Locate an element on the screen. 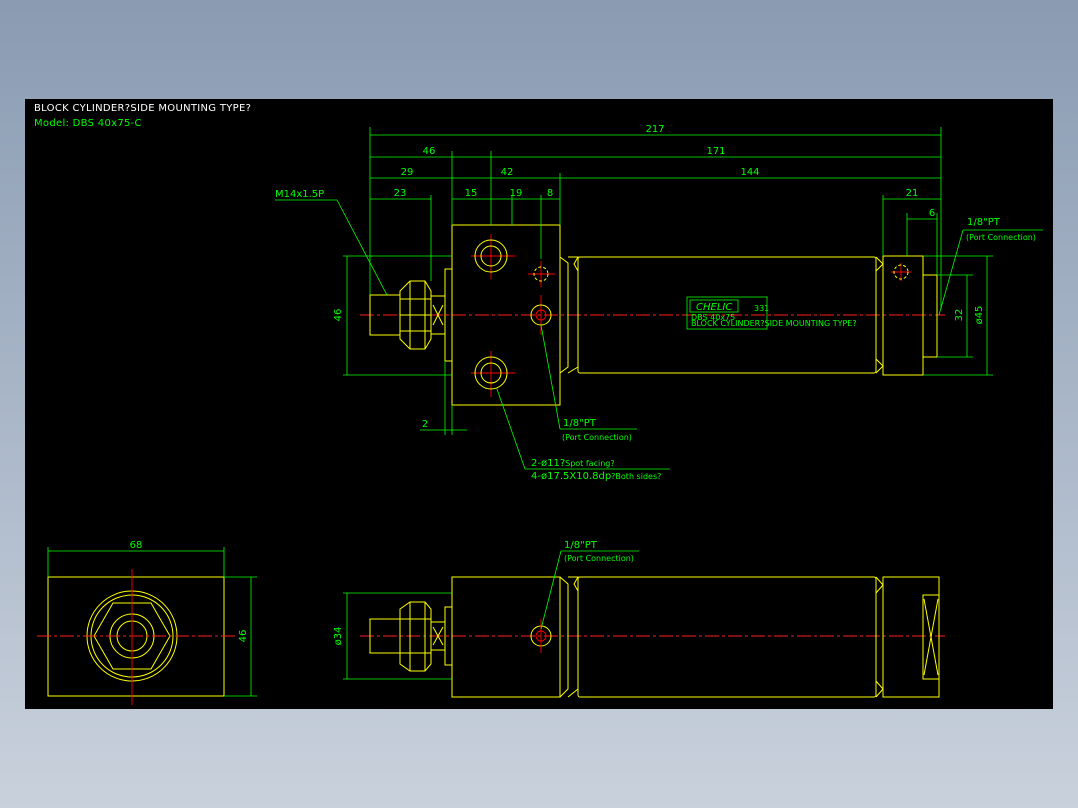 The width and height of the screenshot is (1078, 808). port-callout-bottom-note: (Port Connection) is located at coordinates (599, 558).